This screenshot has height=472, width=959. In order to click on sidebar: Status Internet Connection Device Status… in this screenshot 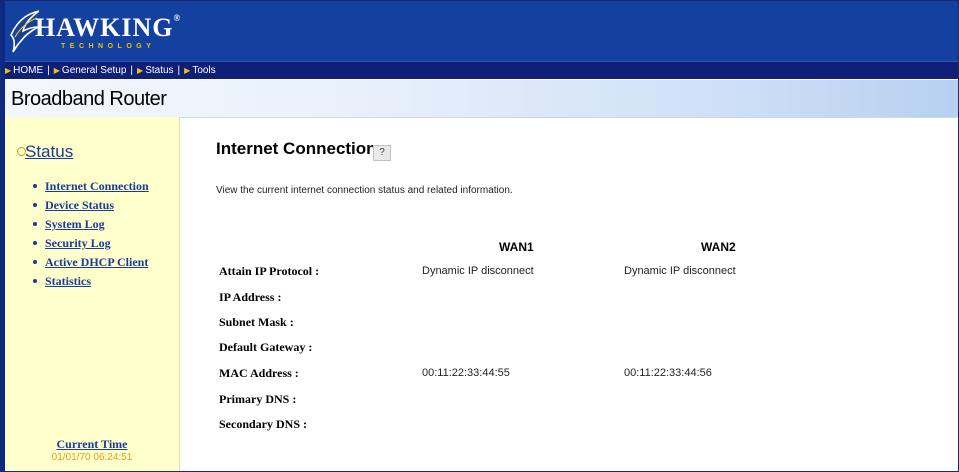, I will do `click(92, 294)`.